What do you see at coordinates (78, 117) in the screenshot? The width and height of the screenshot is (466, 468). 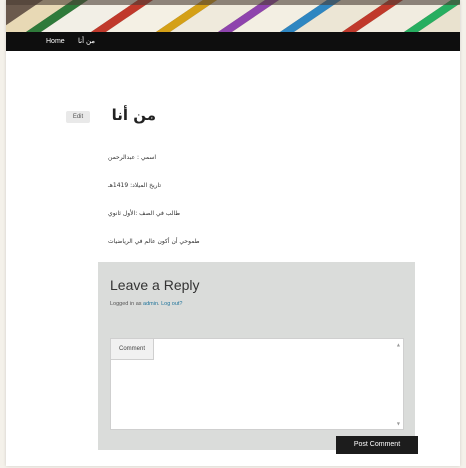 I see `edit-post-button: Edit` at bounding box center [78, 117].